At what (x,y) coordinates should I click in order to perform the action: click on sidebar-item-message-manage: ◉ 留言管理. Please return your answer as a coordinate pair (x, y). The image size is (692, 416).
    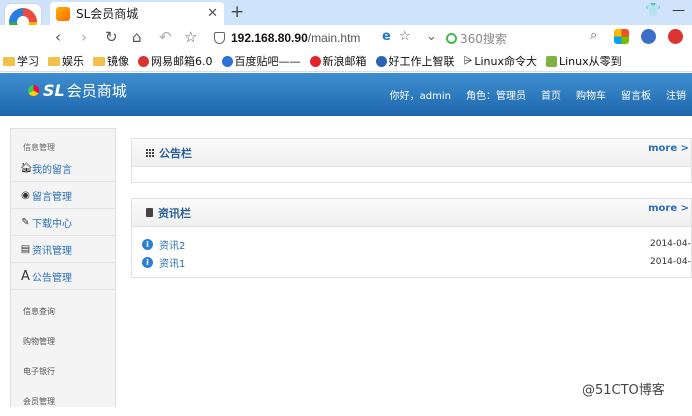
    Looking at the image, I should click on (63, 195).